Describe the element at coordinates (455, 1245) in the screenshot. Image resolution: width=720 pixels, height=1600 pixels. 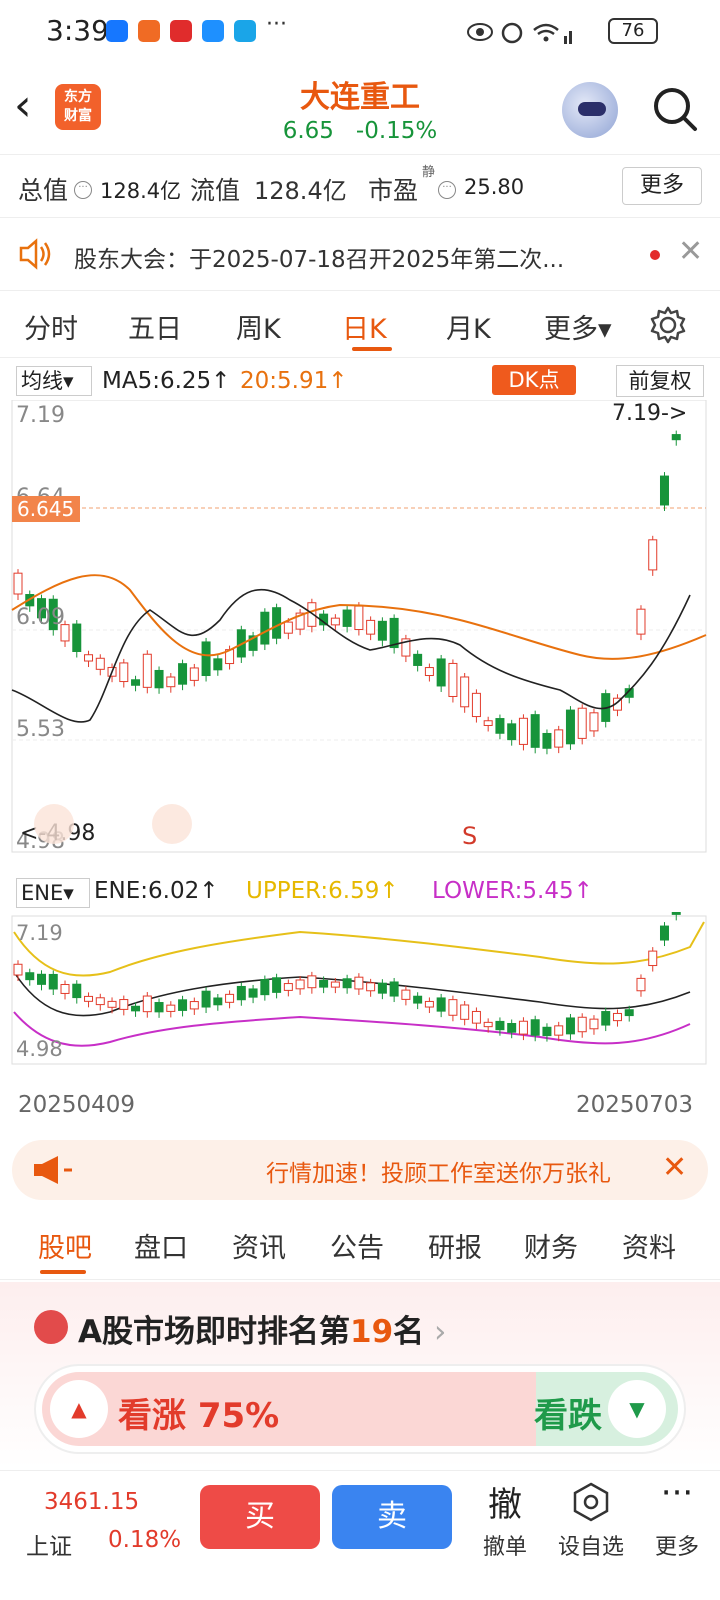
I see `tab-research: 研报` at that location.